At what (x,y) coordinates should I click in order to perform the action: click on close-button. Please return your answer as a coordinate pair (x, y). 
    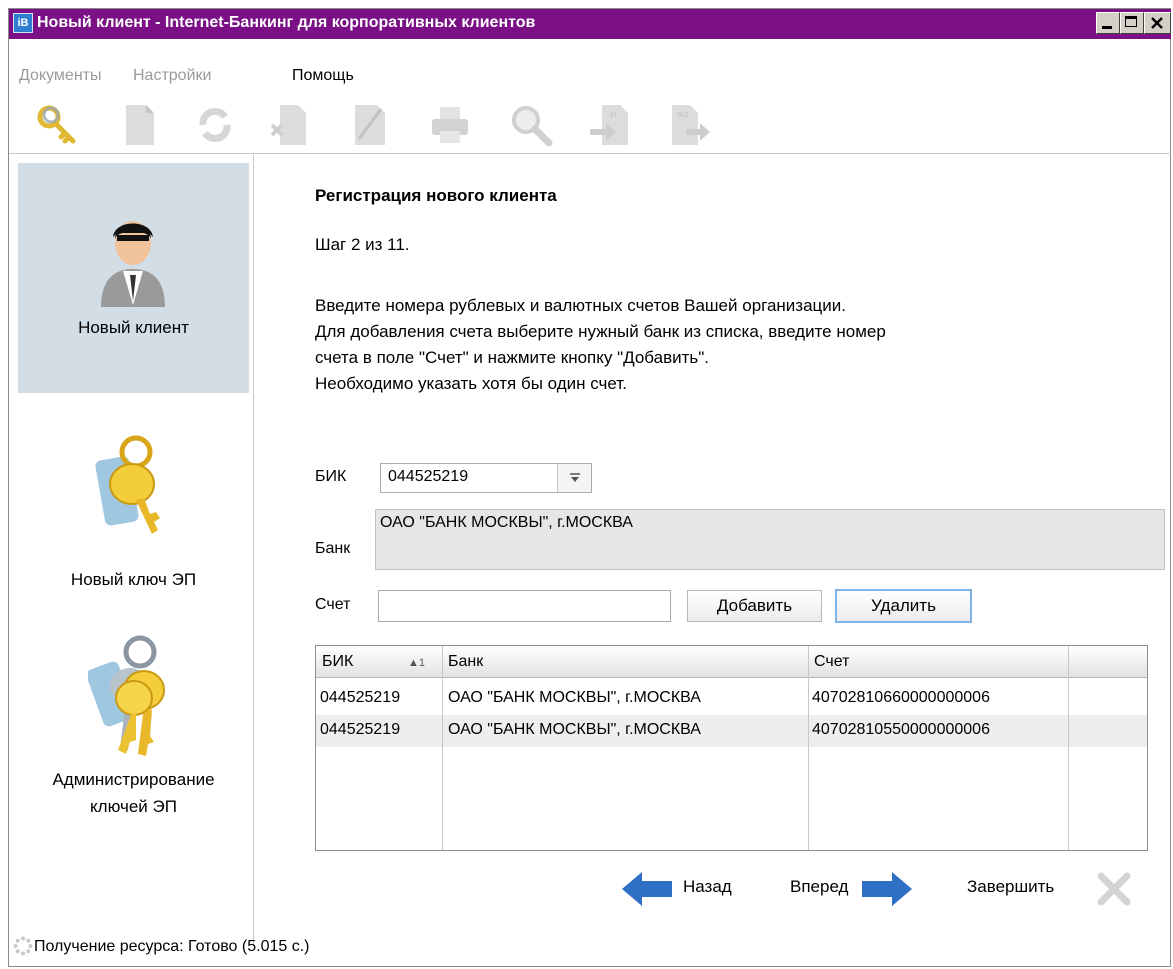
    Looking at the image, I should click on (1157, 23).